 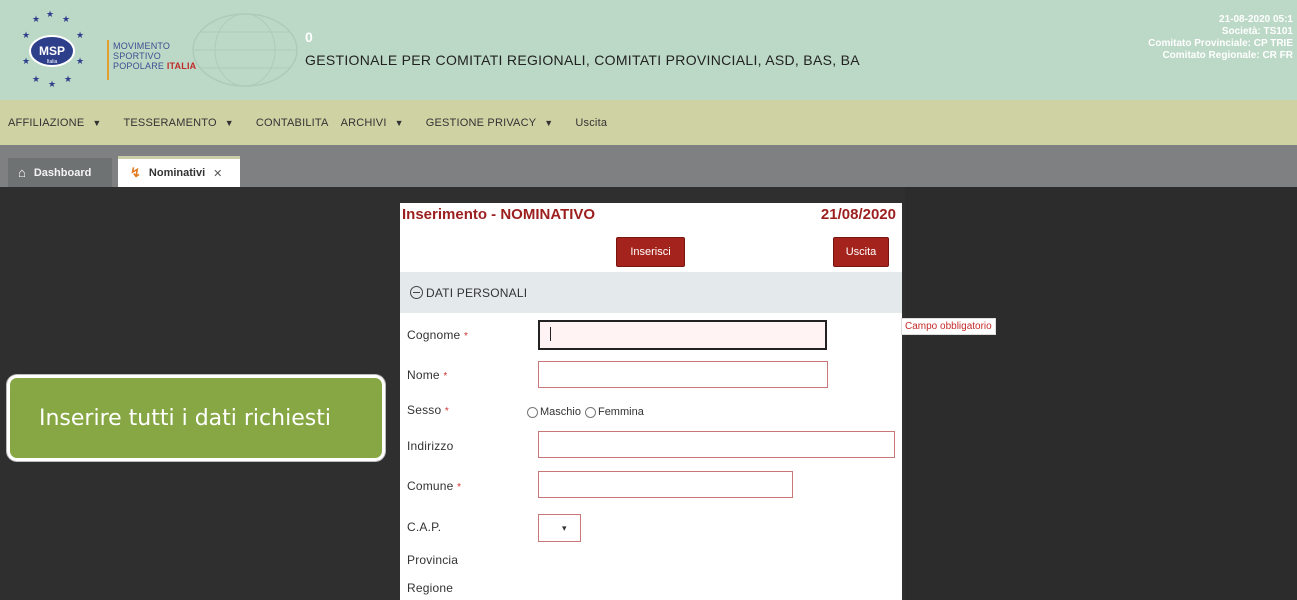 I want to click on exit-button: Uscita, so click(x=861, y=252).